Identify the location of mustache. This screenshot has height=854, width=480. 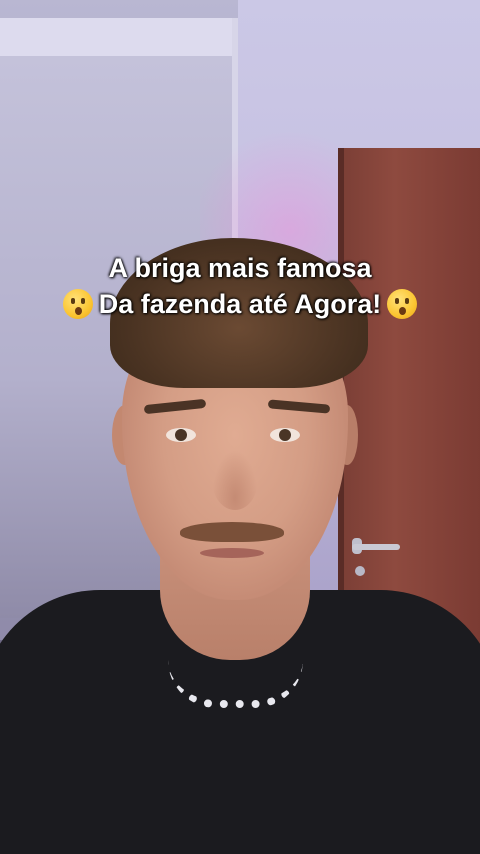
(232, 532).